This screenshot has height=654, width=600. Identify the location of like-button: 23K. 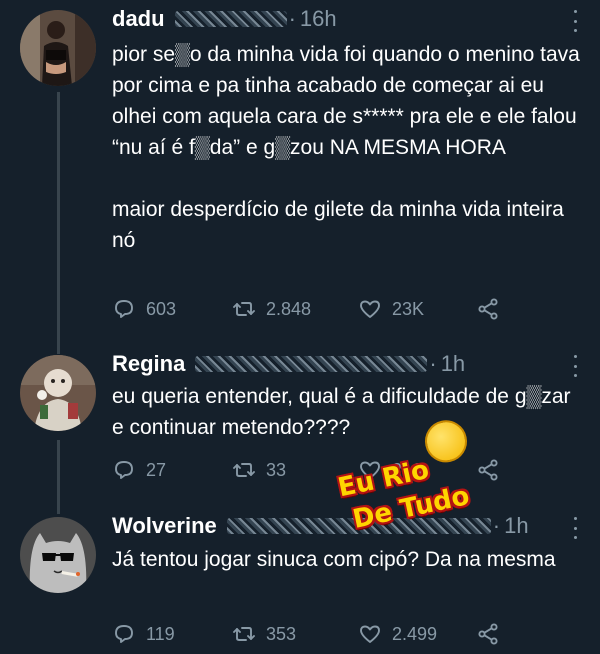
(391, 309).